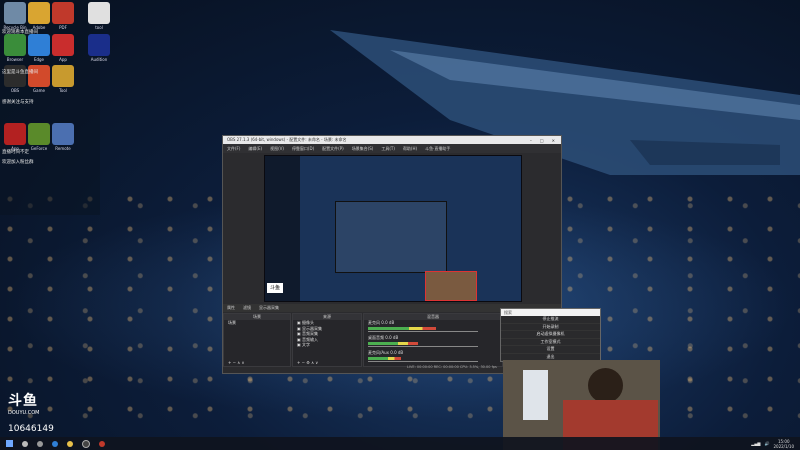 The image size is (800, 450). What do you see at coordinates (767, 443) in the screenshot?
I see `volume-icon: 🔊` at bounding box center [767, 443].